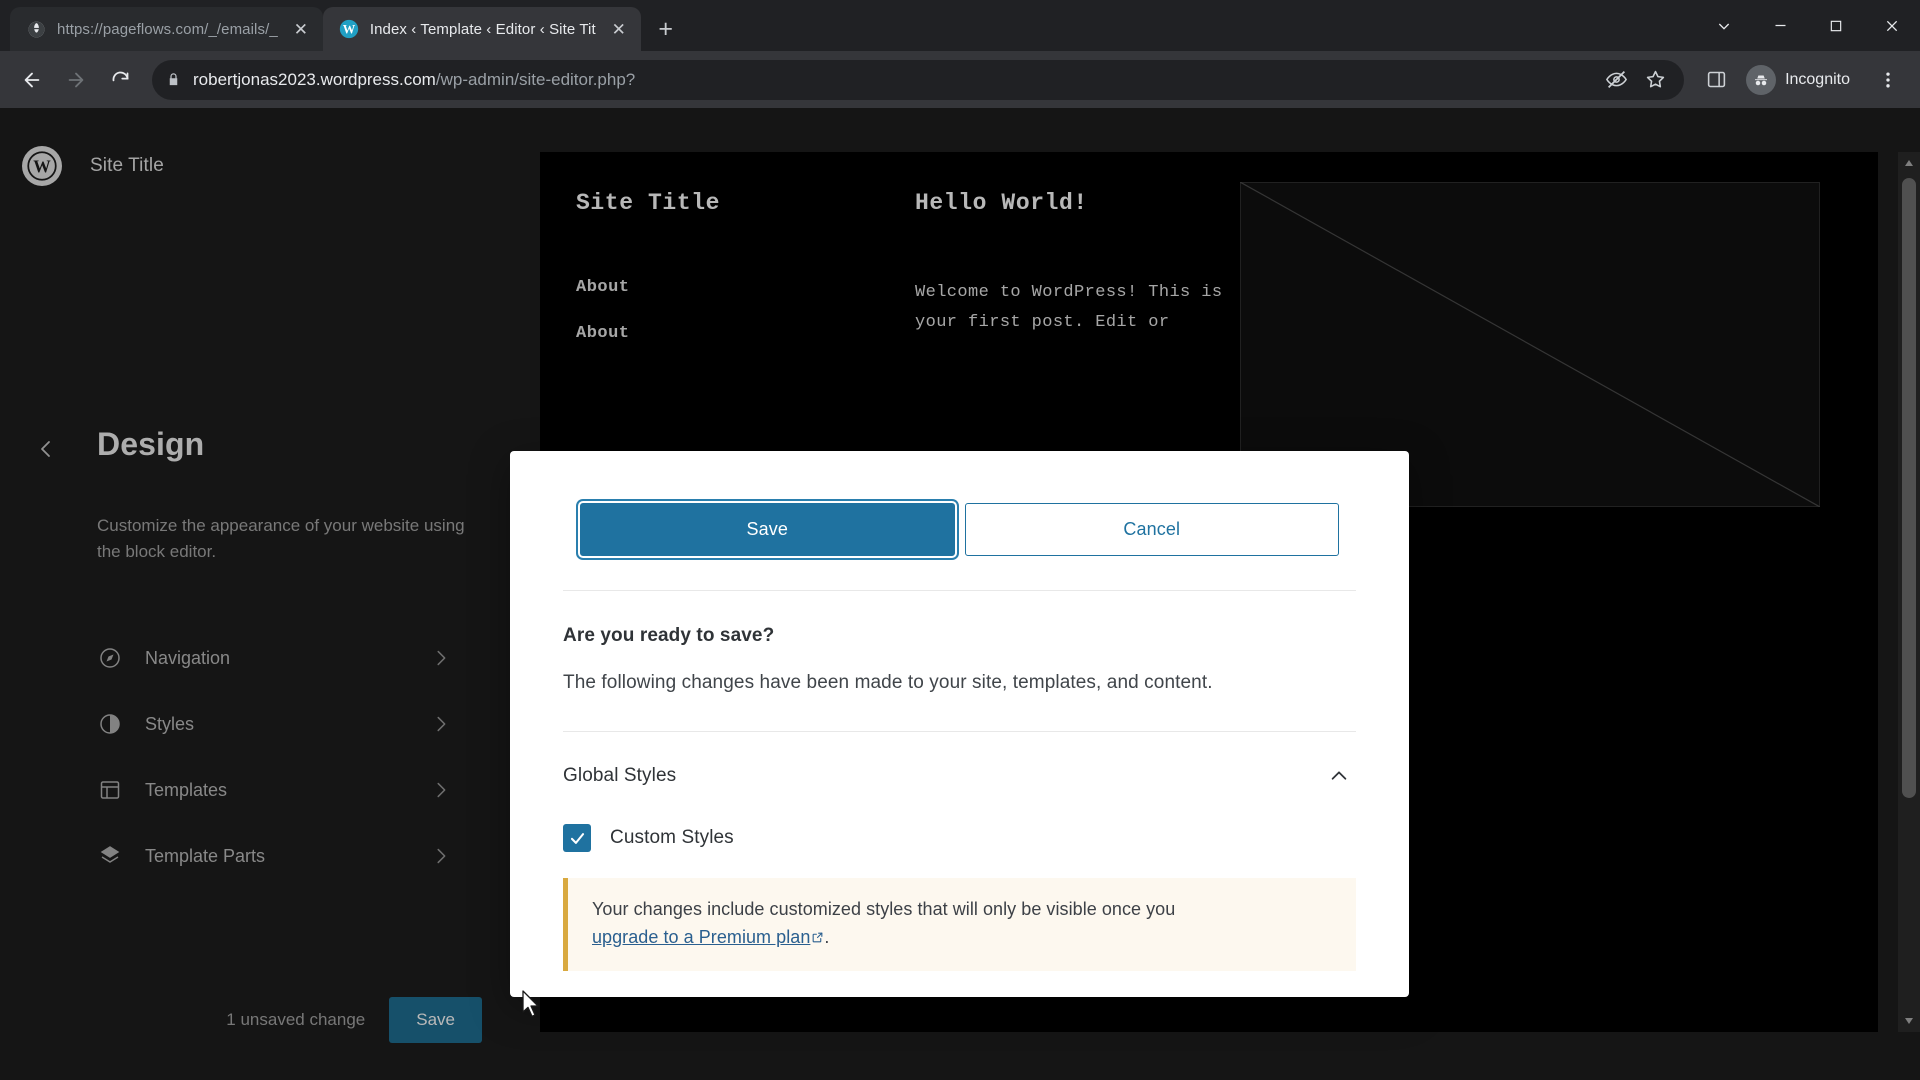 Image resolution: width=1920 pixels, height=1080 pixels. What do you see at coordinates (959, 503) in the screenshot?
I see `modal-action-row: Save Cancel` at bounding box center [959, 503].